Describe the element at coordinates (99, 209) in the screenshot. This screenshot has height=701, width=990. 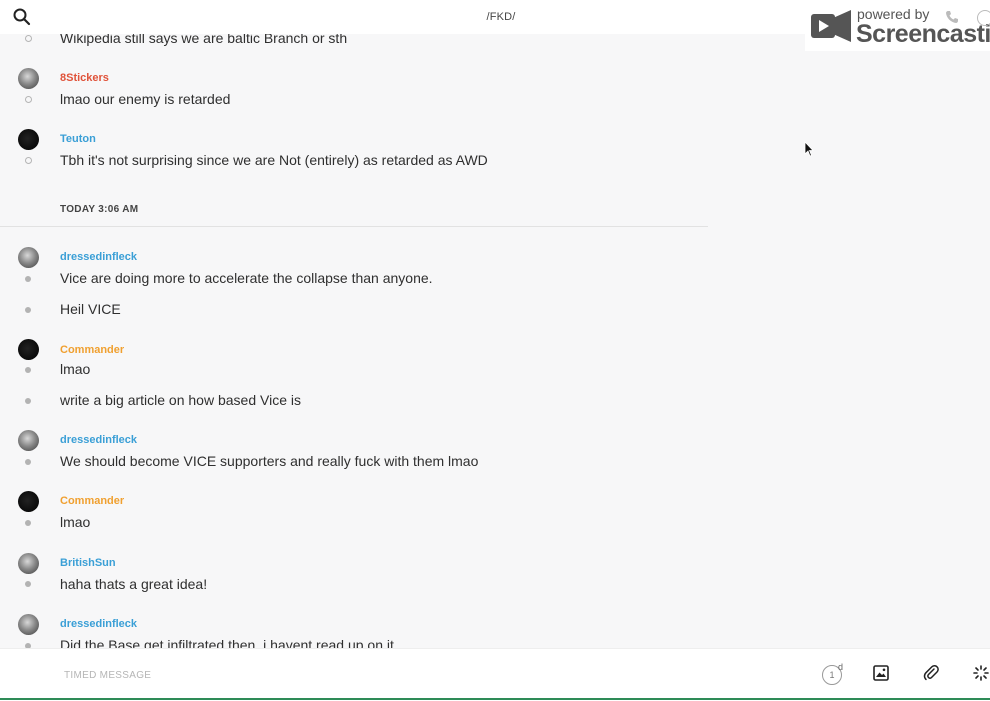
I see `date-separator: TODAY 3:06 AM` at that location.